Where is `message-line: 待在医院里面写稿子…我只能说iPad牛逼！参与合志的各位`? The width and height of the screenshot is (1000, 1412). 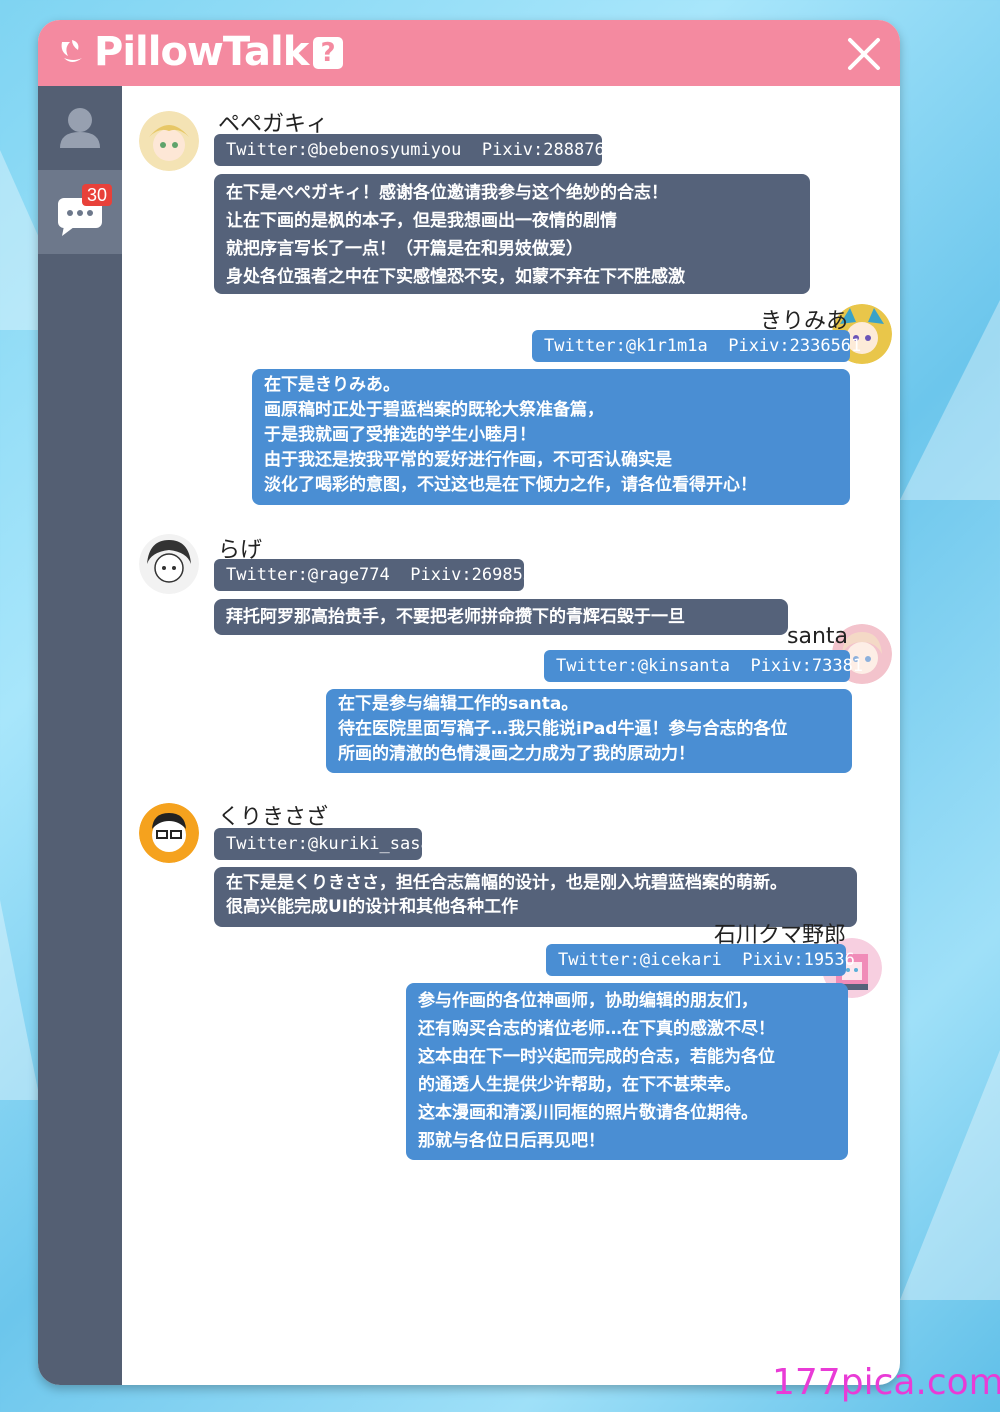 message-line: 待在医院里面写稿子…我只能说iPad牛逼！参与合志的各位 is located at coordinates (563, 729).